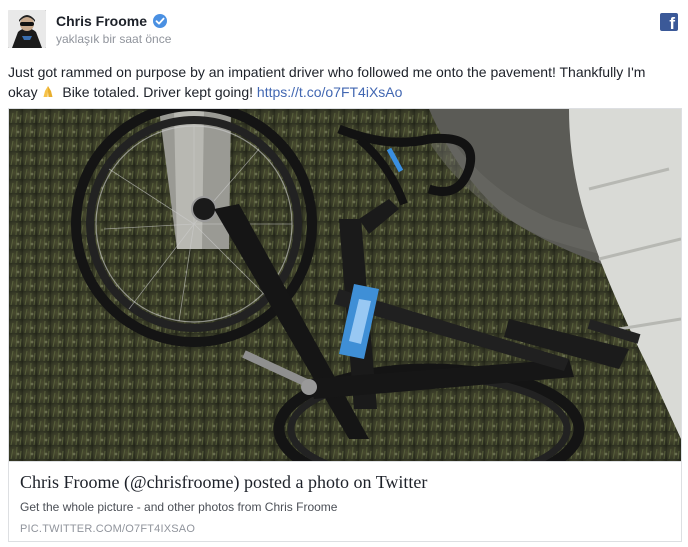  Describe the element at coordinates (113, 39) in the screenshot. I see `post-timestamp: yaklaşık bir saat önce` at that location.